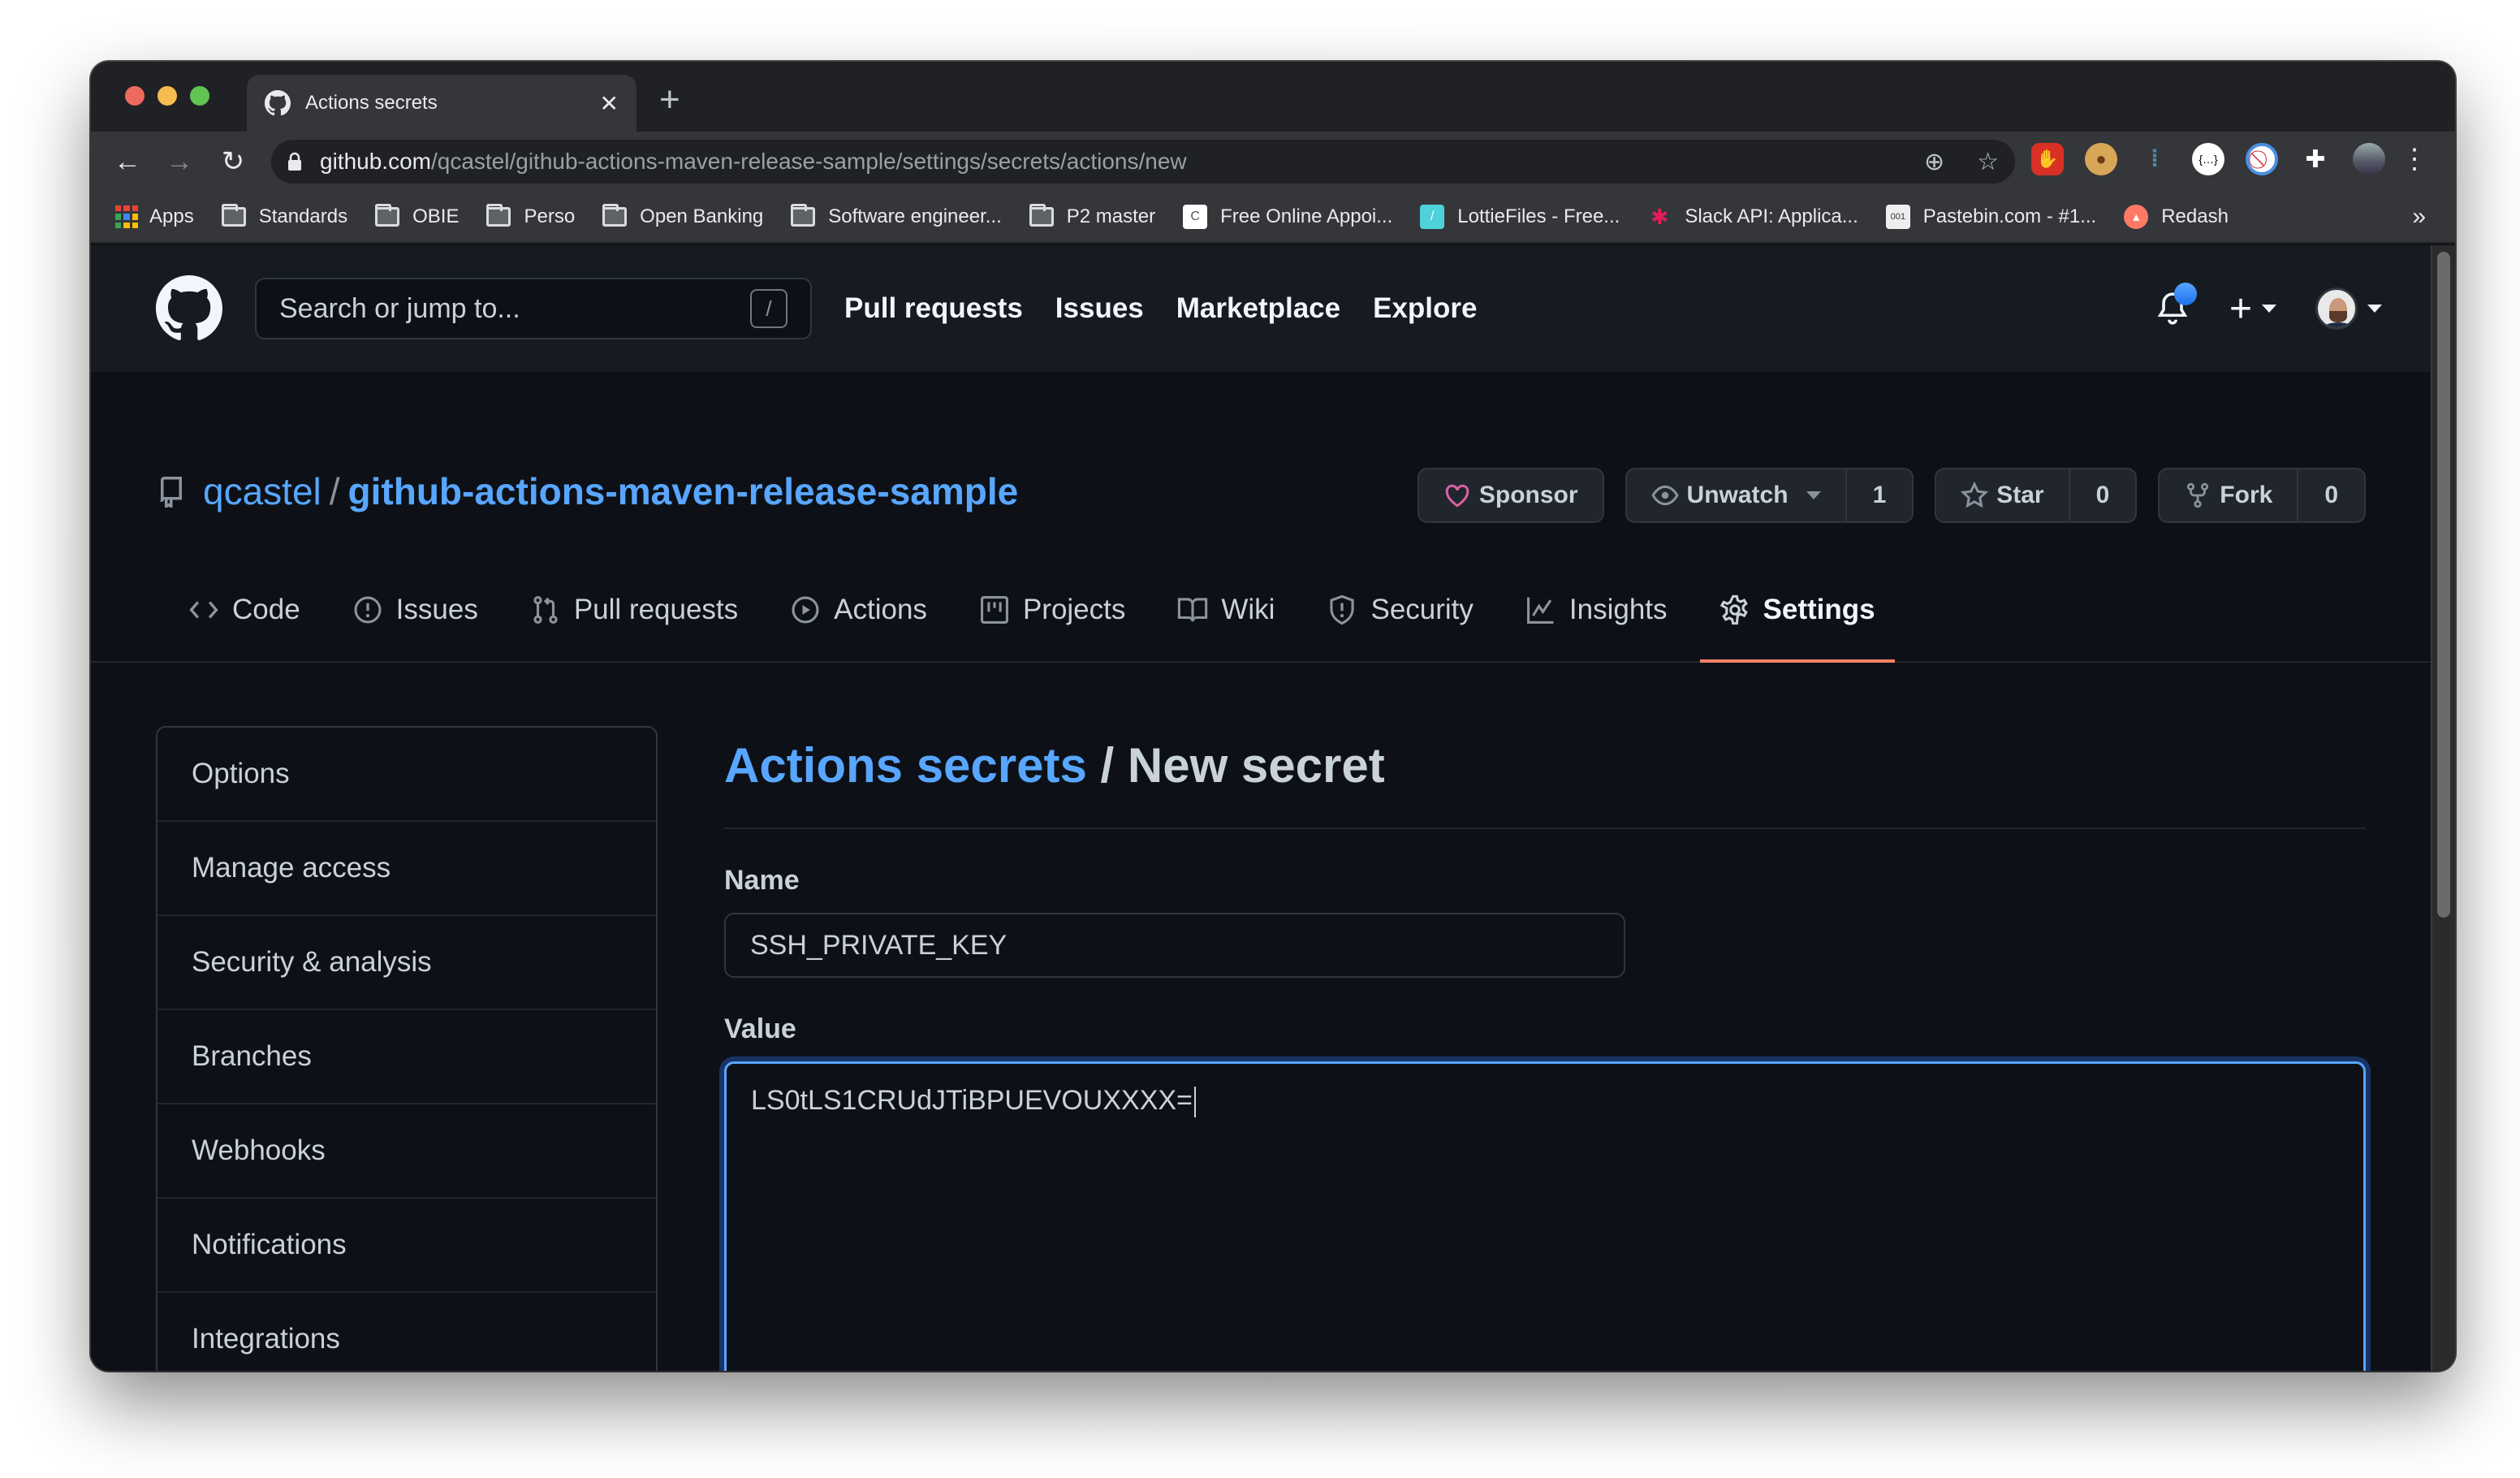 The width and height of the screenshot is (2520, 1478). Describe the element at coordinates (407, 1246) in the screenshot. I see `sidebar-item-notifications: Notifications` at that location.